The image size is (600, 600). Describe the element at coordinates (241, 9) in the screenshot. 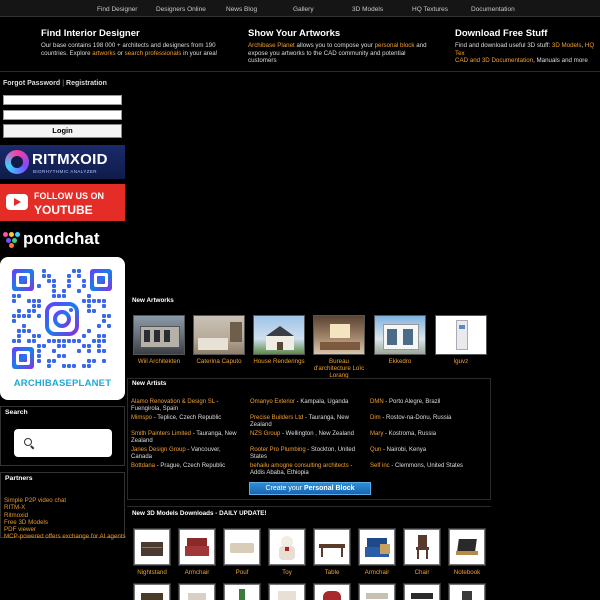

I see `nav-news-blog: News Blog` at that location.